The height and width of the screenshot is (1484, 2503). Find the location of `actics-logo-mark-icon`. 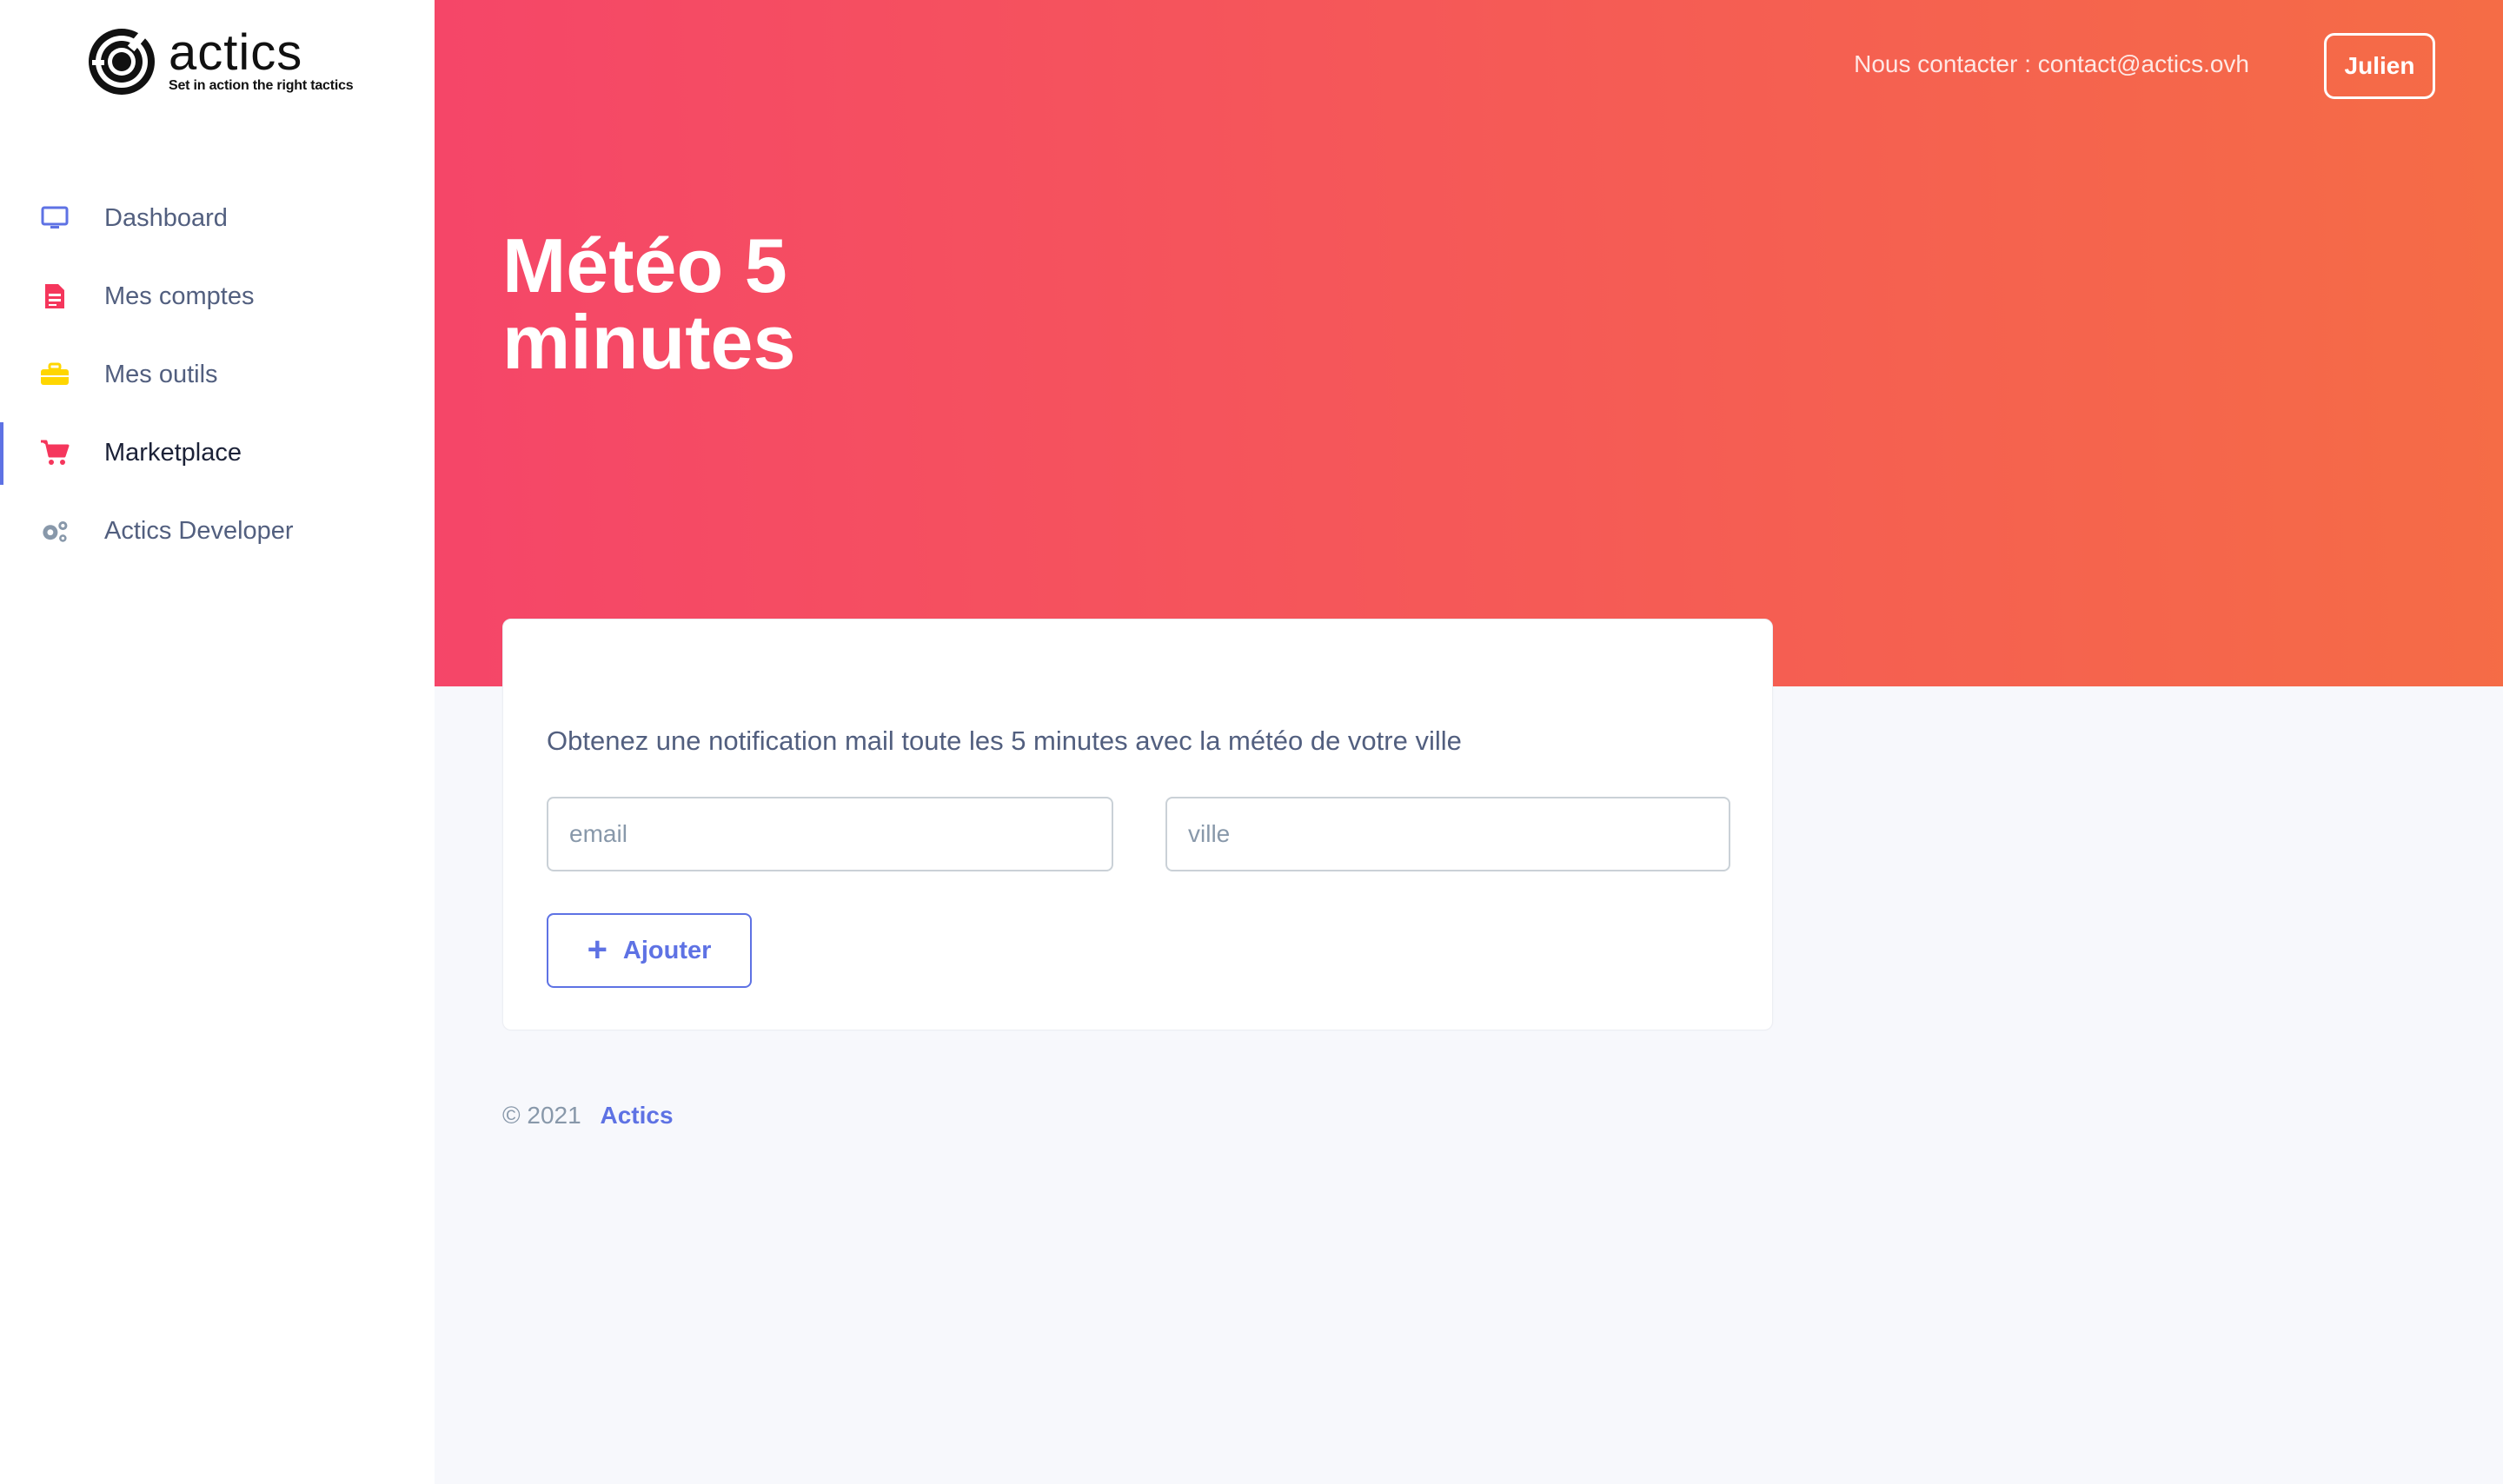

actics-logo-mark-icon is located at coordinates (122, 61).